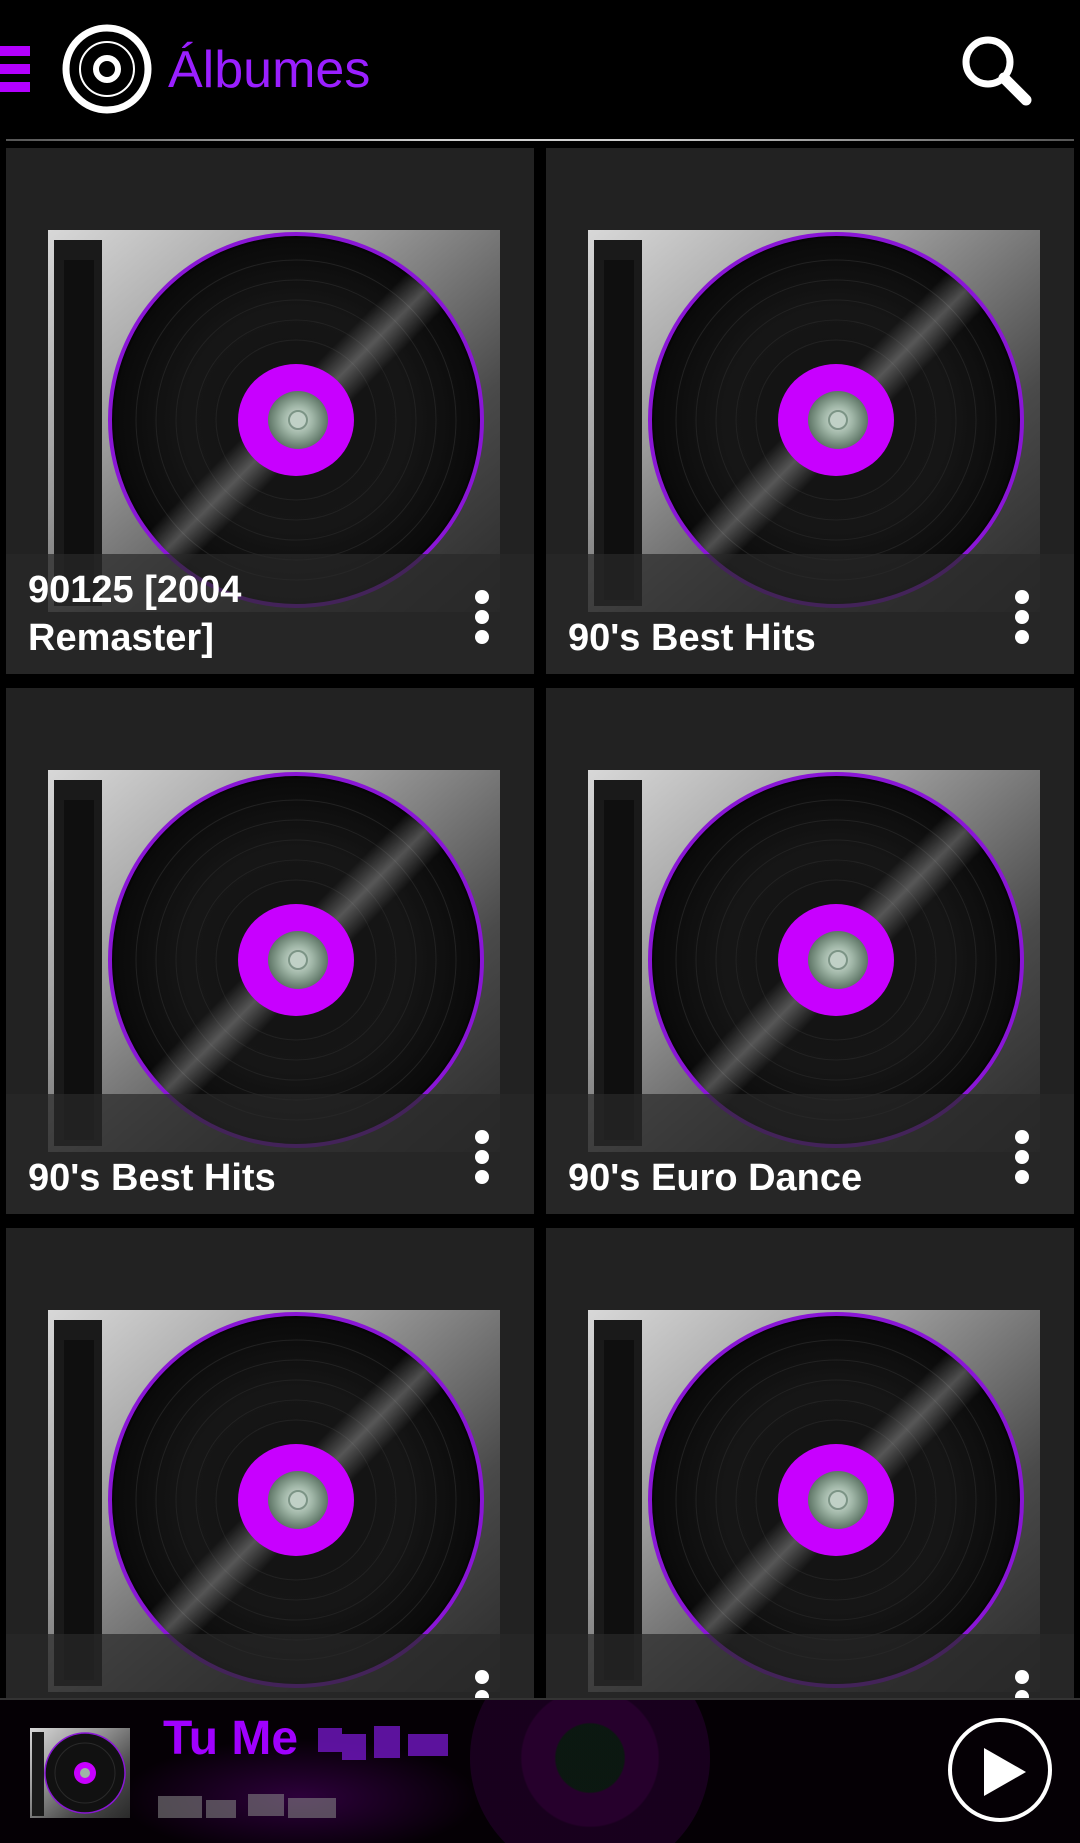 This screenshot has height=1843, width=1080. Describe the element at coordinates (715, 1178) in the screenshot. I see `album-title: 90's Euro Dance` at that location.